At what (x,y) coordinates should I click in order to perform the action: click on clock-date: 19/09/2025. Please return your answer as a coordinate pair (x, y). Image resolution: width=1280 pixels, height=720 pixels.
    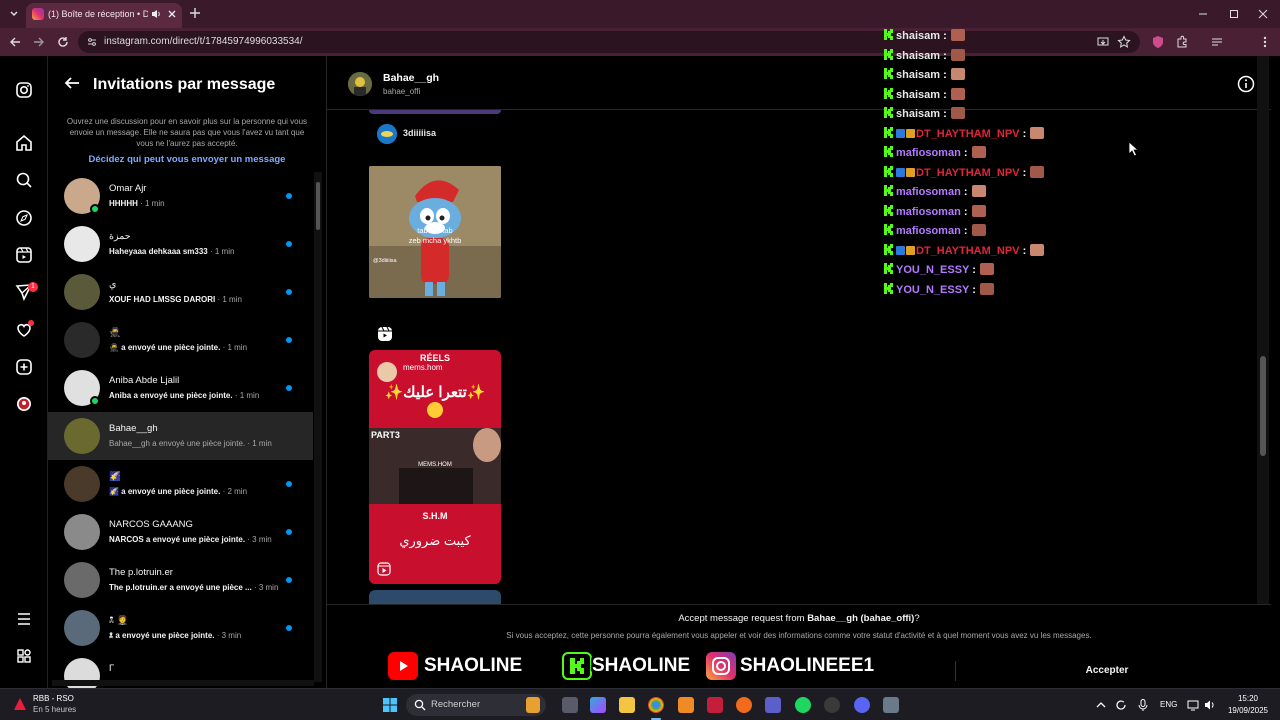
    Looking at the image, I should click on (1248, 710).